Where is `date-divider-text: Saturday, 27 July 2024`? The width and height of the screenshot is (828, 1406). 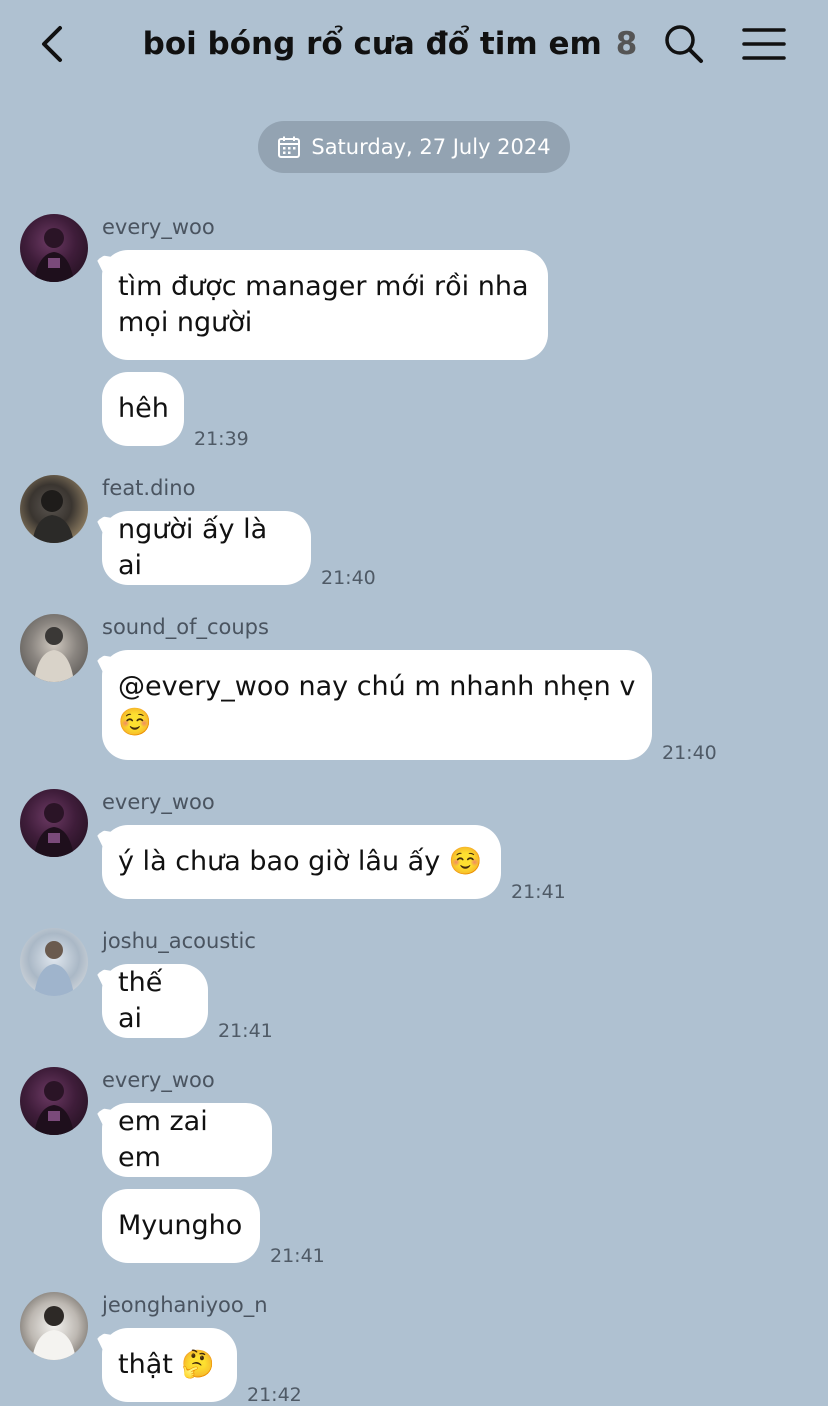
date-divider-text: Saturday, 27 July 2024 is located at coordinates (431, 147).